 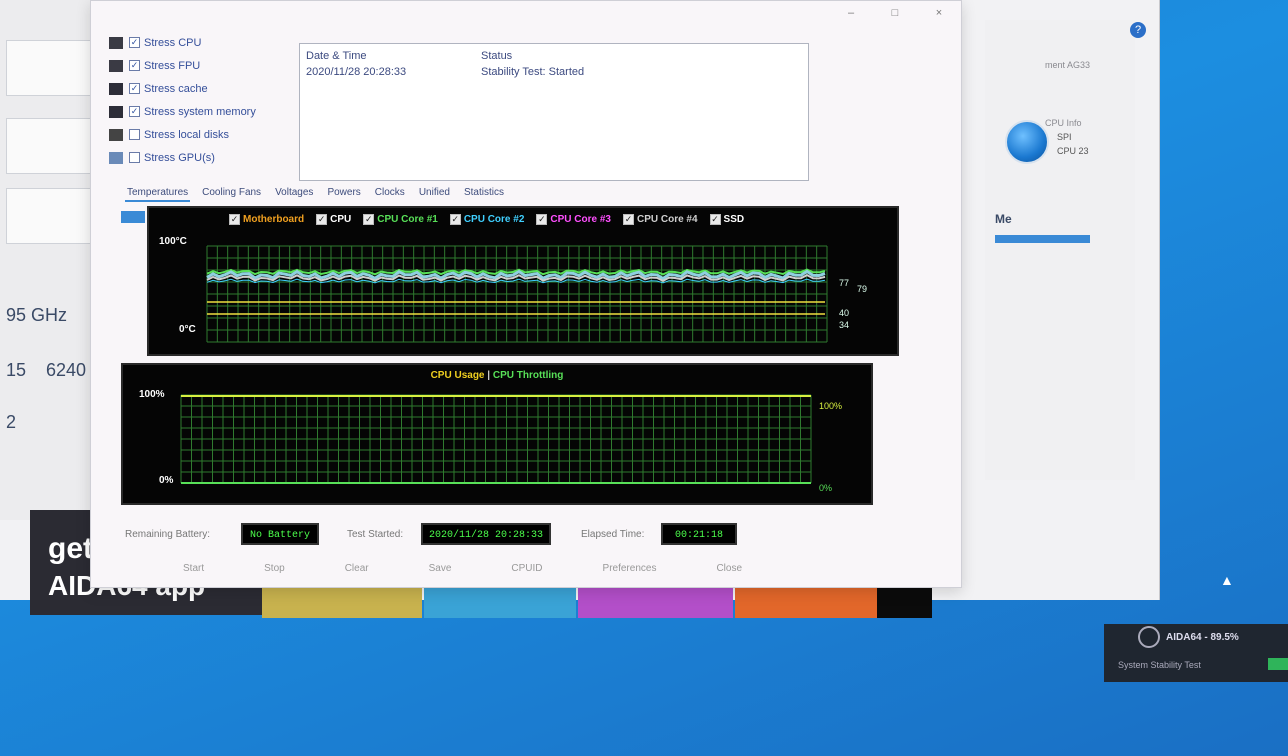 I want to click on stress-option: ✓ Stress CPU, so click(x=204, y=42).